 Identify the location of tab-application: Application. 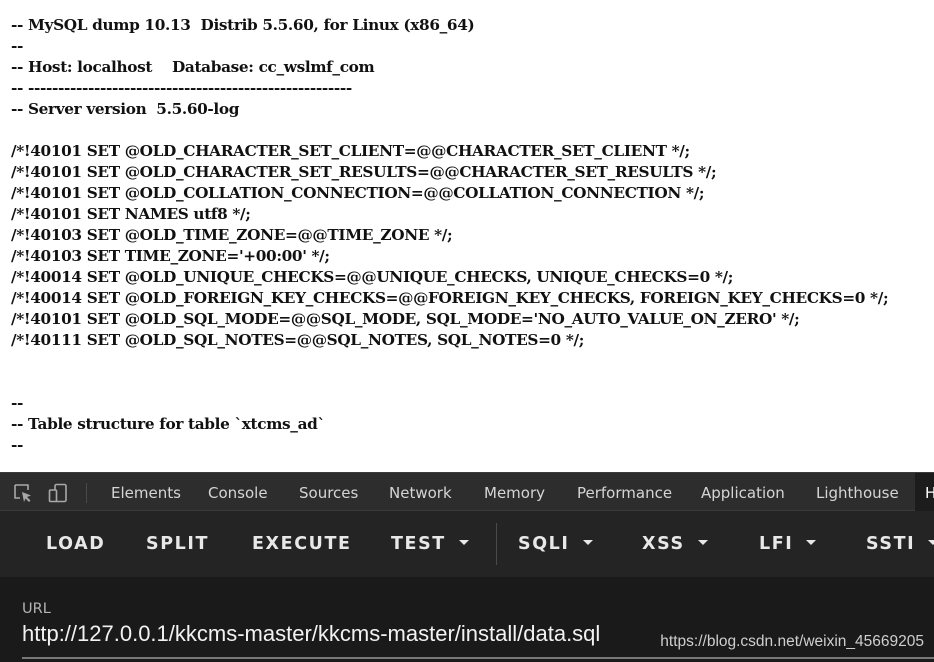
(743, 492).